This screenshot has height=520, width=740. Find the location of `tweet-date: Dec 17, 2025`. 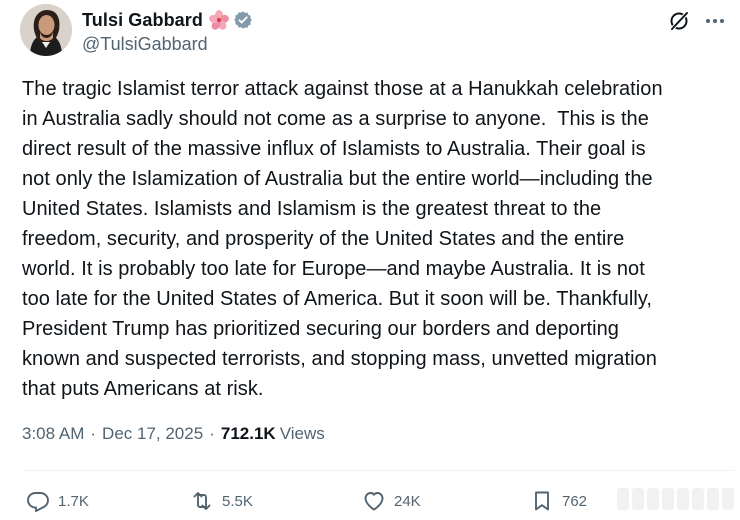

tweet-date: Dec 17, 2025 is located at coordinates (152, 434).